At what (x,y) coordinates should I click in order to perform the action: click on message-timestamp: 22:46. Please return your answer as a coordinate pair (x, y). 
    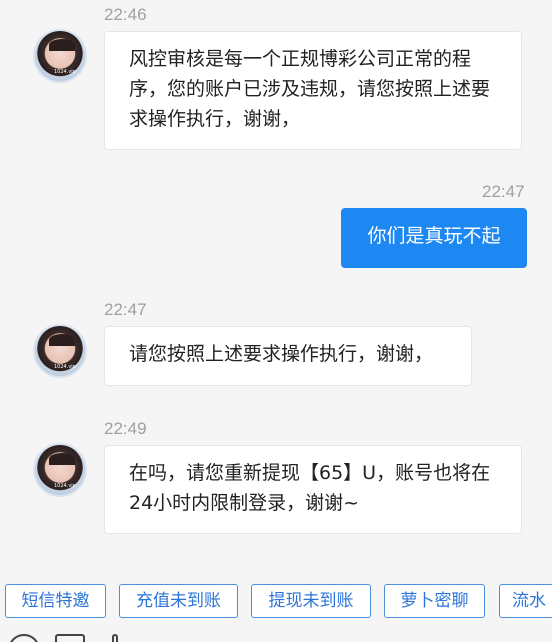
    Looking at the image, I should click on (125, 14).